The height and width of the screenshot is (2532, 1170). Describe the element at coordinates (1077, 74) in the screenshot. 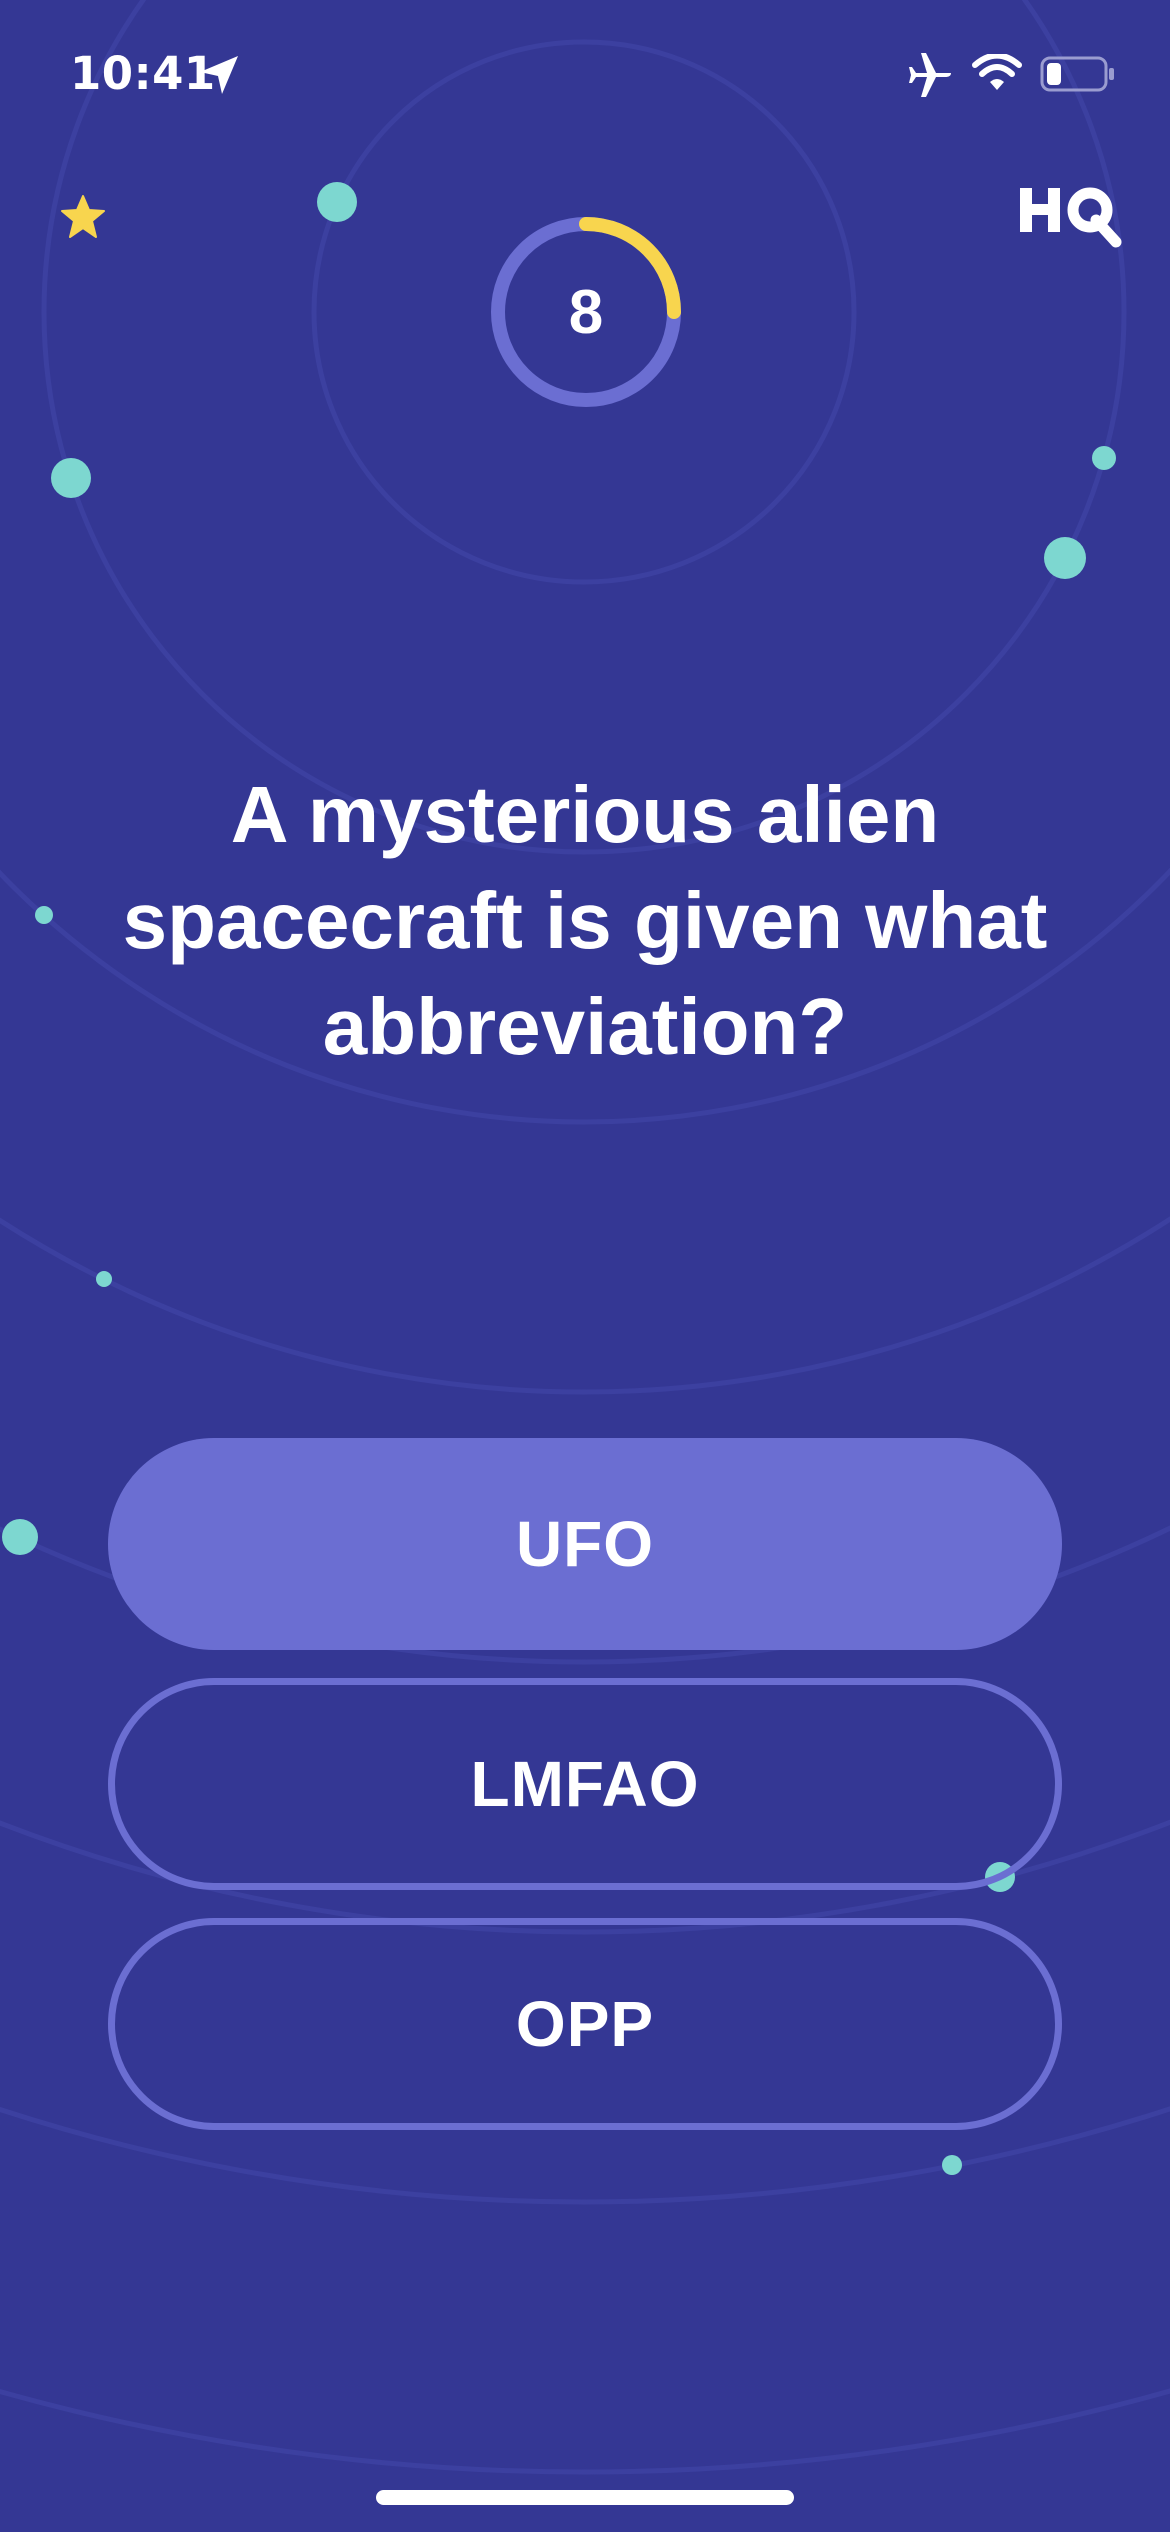

I see `battery-icon` at that location.